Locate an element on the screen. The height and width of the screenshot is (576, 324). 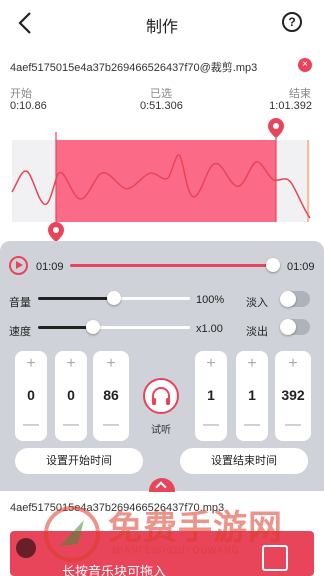
end-minutes-stepper: + 1 — is located at coordinates (211, 396).